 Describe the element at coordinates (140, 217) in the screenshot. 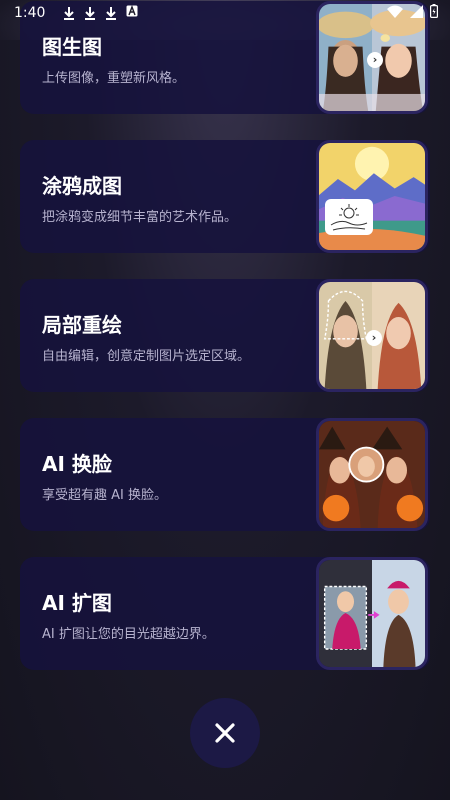

I see `card-description: 把涂鸦变成细节丰富的艺术作品。` at that location.